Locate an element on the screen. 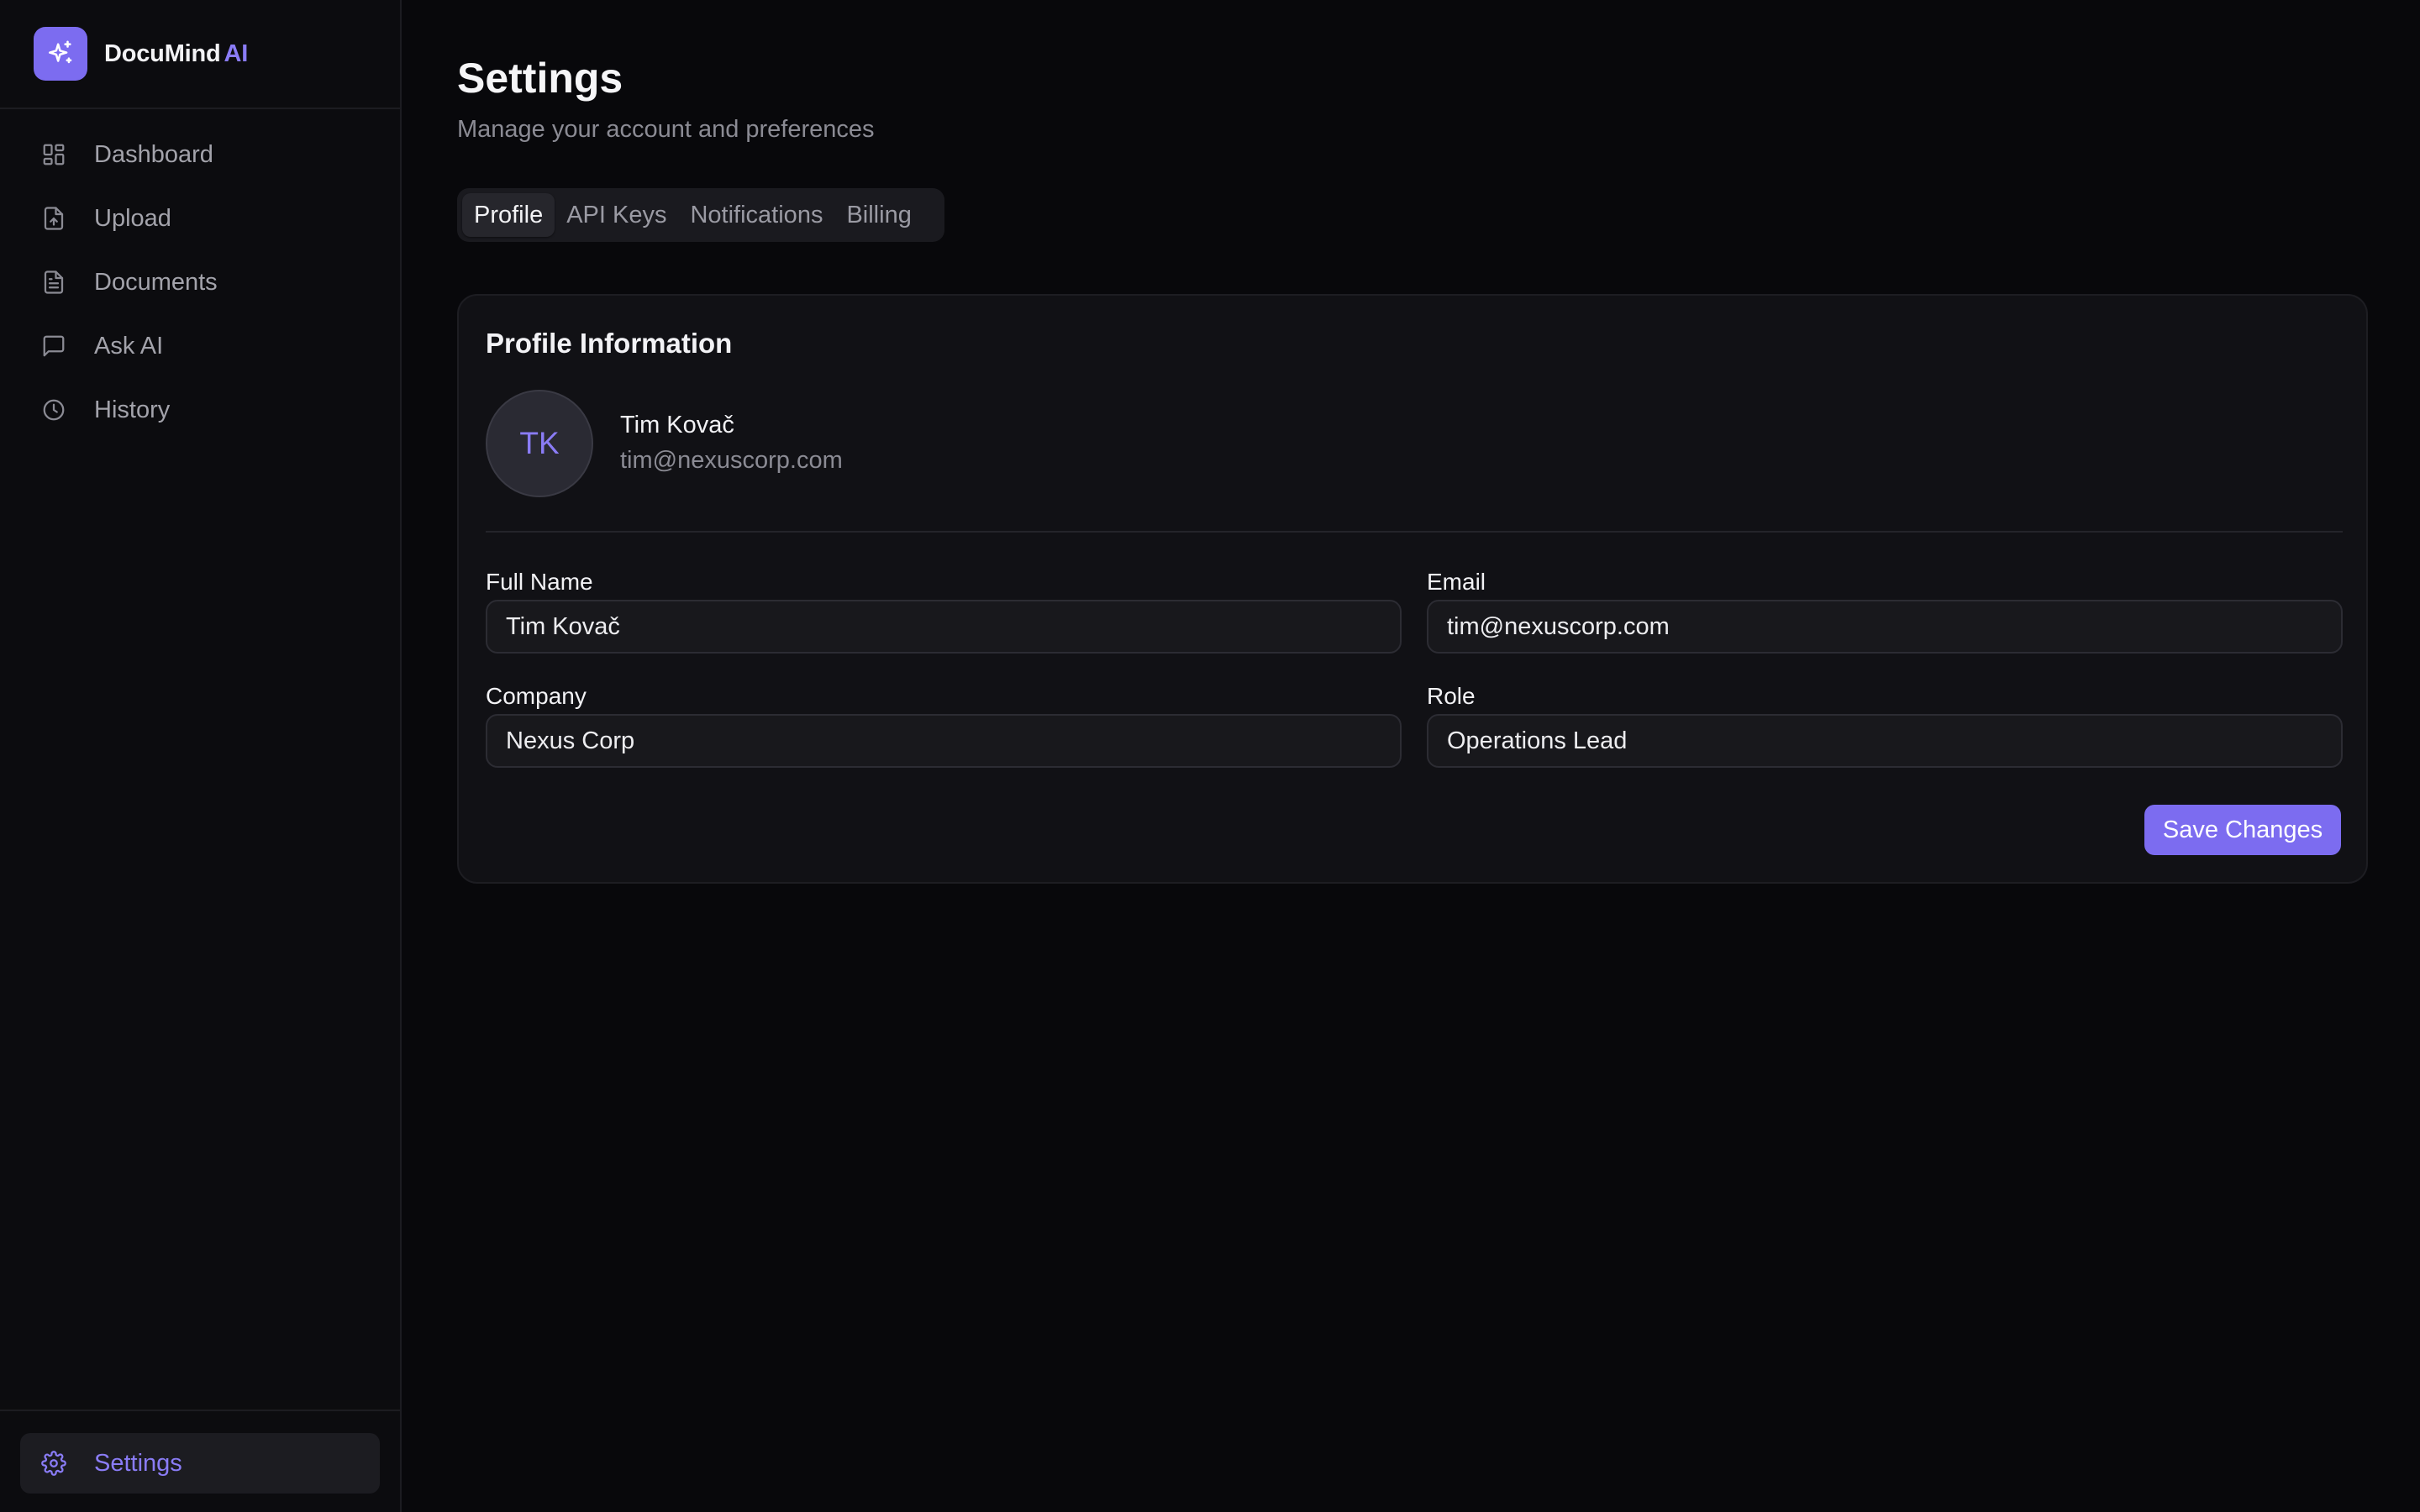 The image size is (2420, 1512). email-label: Email is located at coordinates (1456, 582).